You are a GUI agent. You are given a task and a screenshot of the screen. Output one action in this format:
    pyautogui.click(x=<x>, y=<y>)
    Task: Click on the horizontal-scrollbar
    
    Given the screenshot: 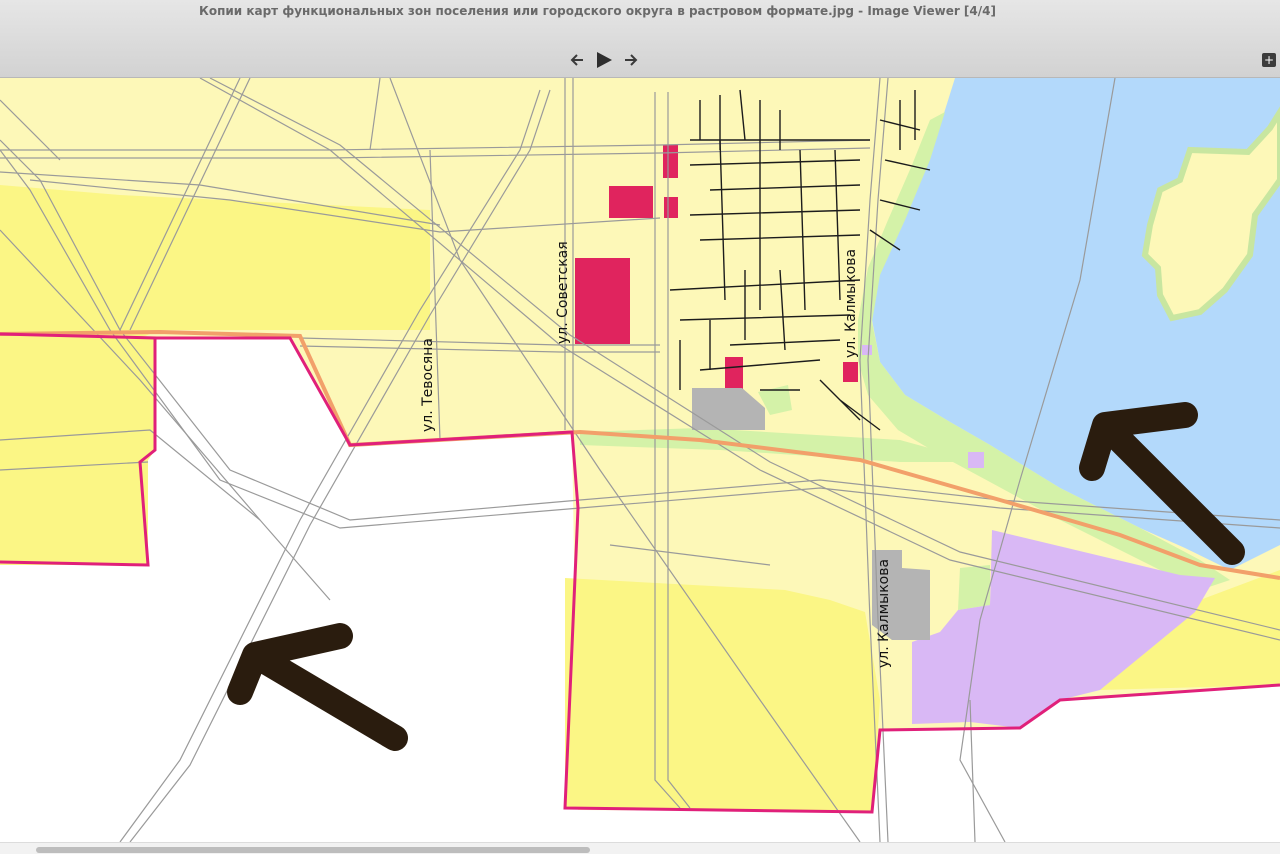 What is the action you would take?
    pyautogui.click(x=640, y=848)
    